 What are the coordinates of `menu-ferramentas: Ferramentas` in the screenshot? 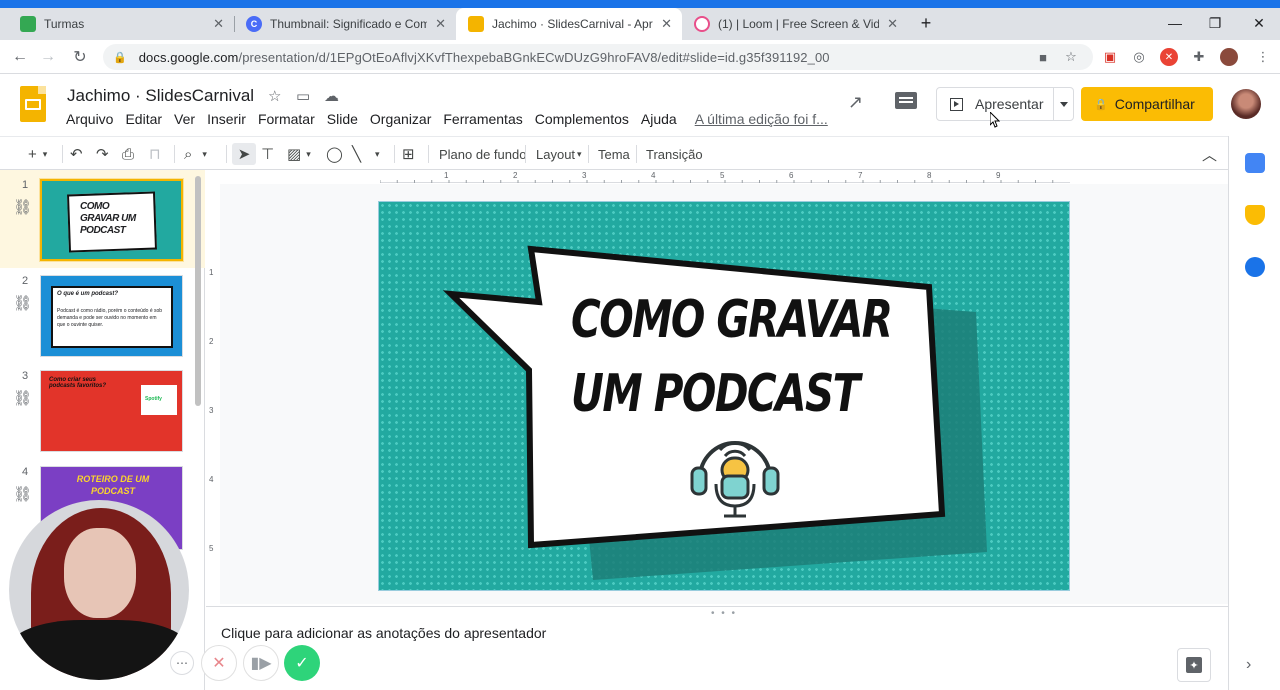 It's located at (482, 119).